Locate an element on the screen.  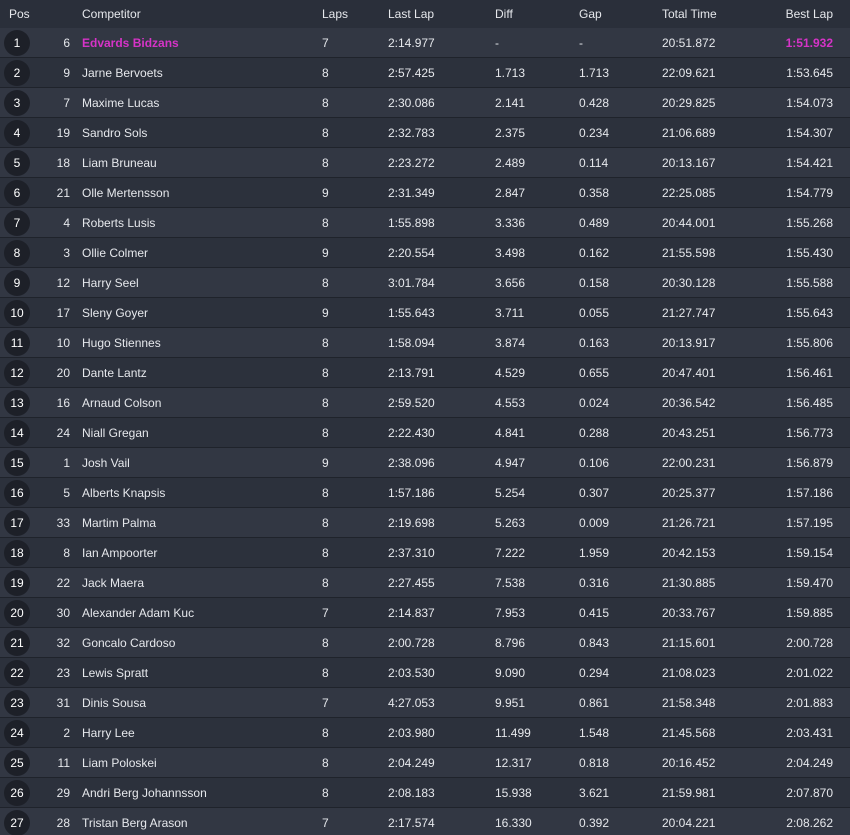
total-time-value: 21:30.885 is located at coordinates (689, 583).